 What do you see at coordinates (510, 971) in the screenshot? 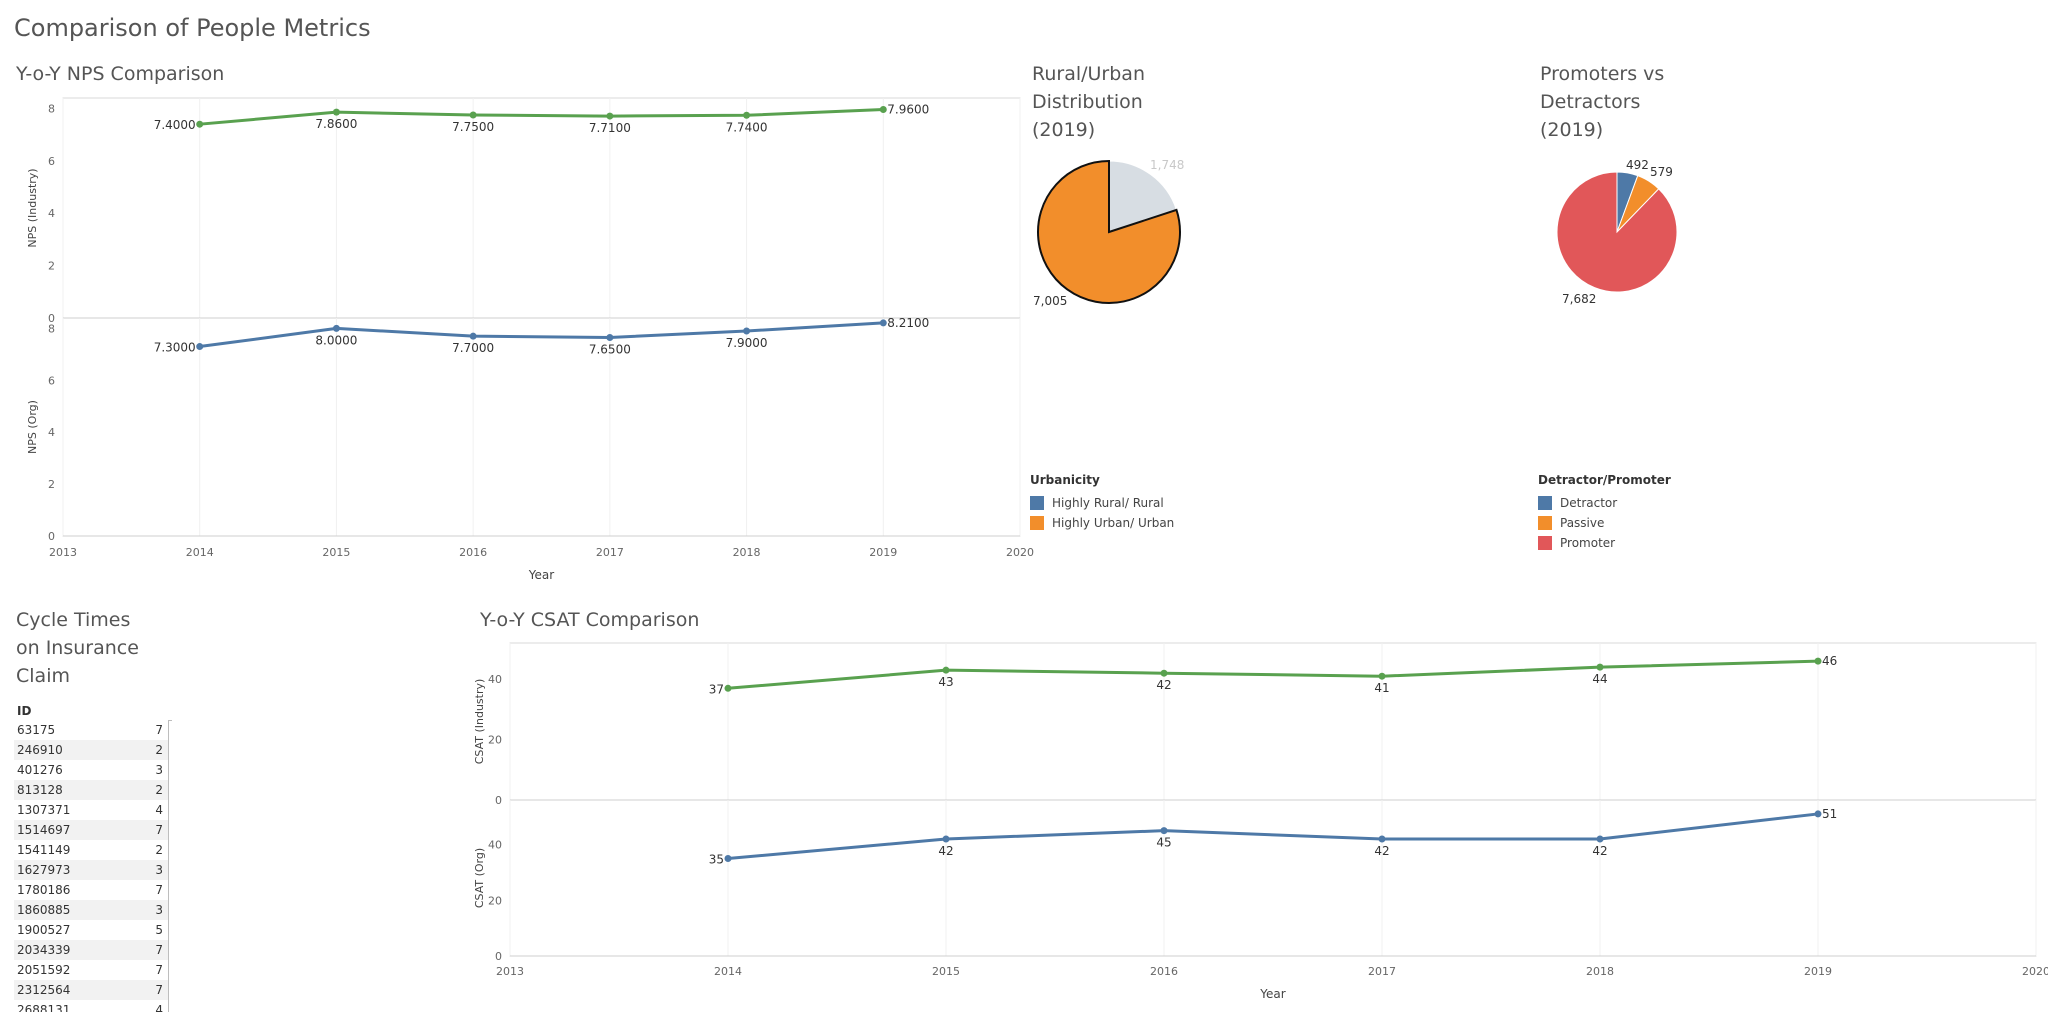
I see `x-tick-label: 2013` at bounding box center [510, 971].